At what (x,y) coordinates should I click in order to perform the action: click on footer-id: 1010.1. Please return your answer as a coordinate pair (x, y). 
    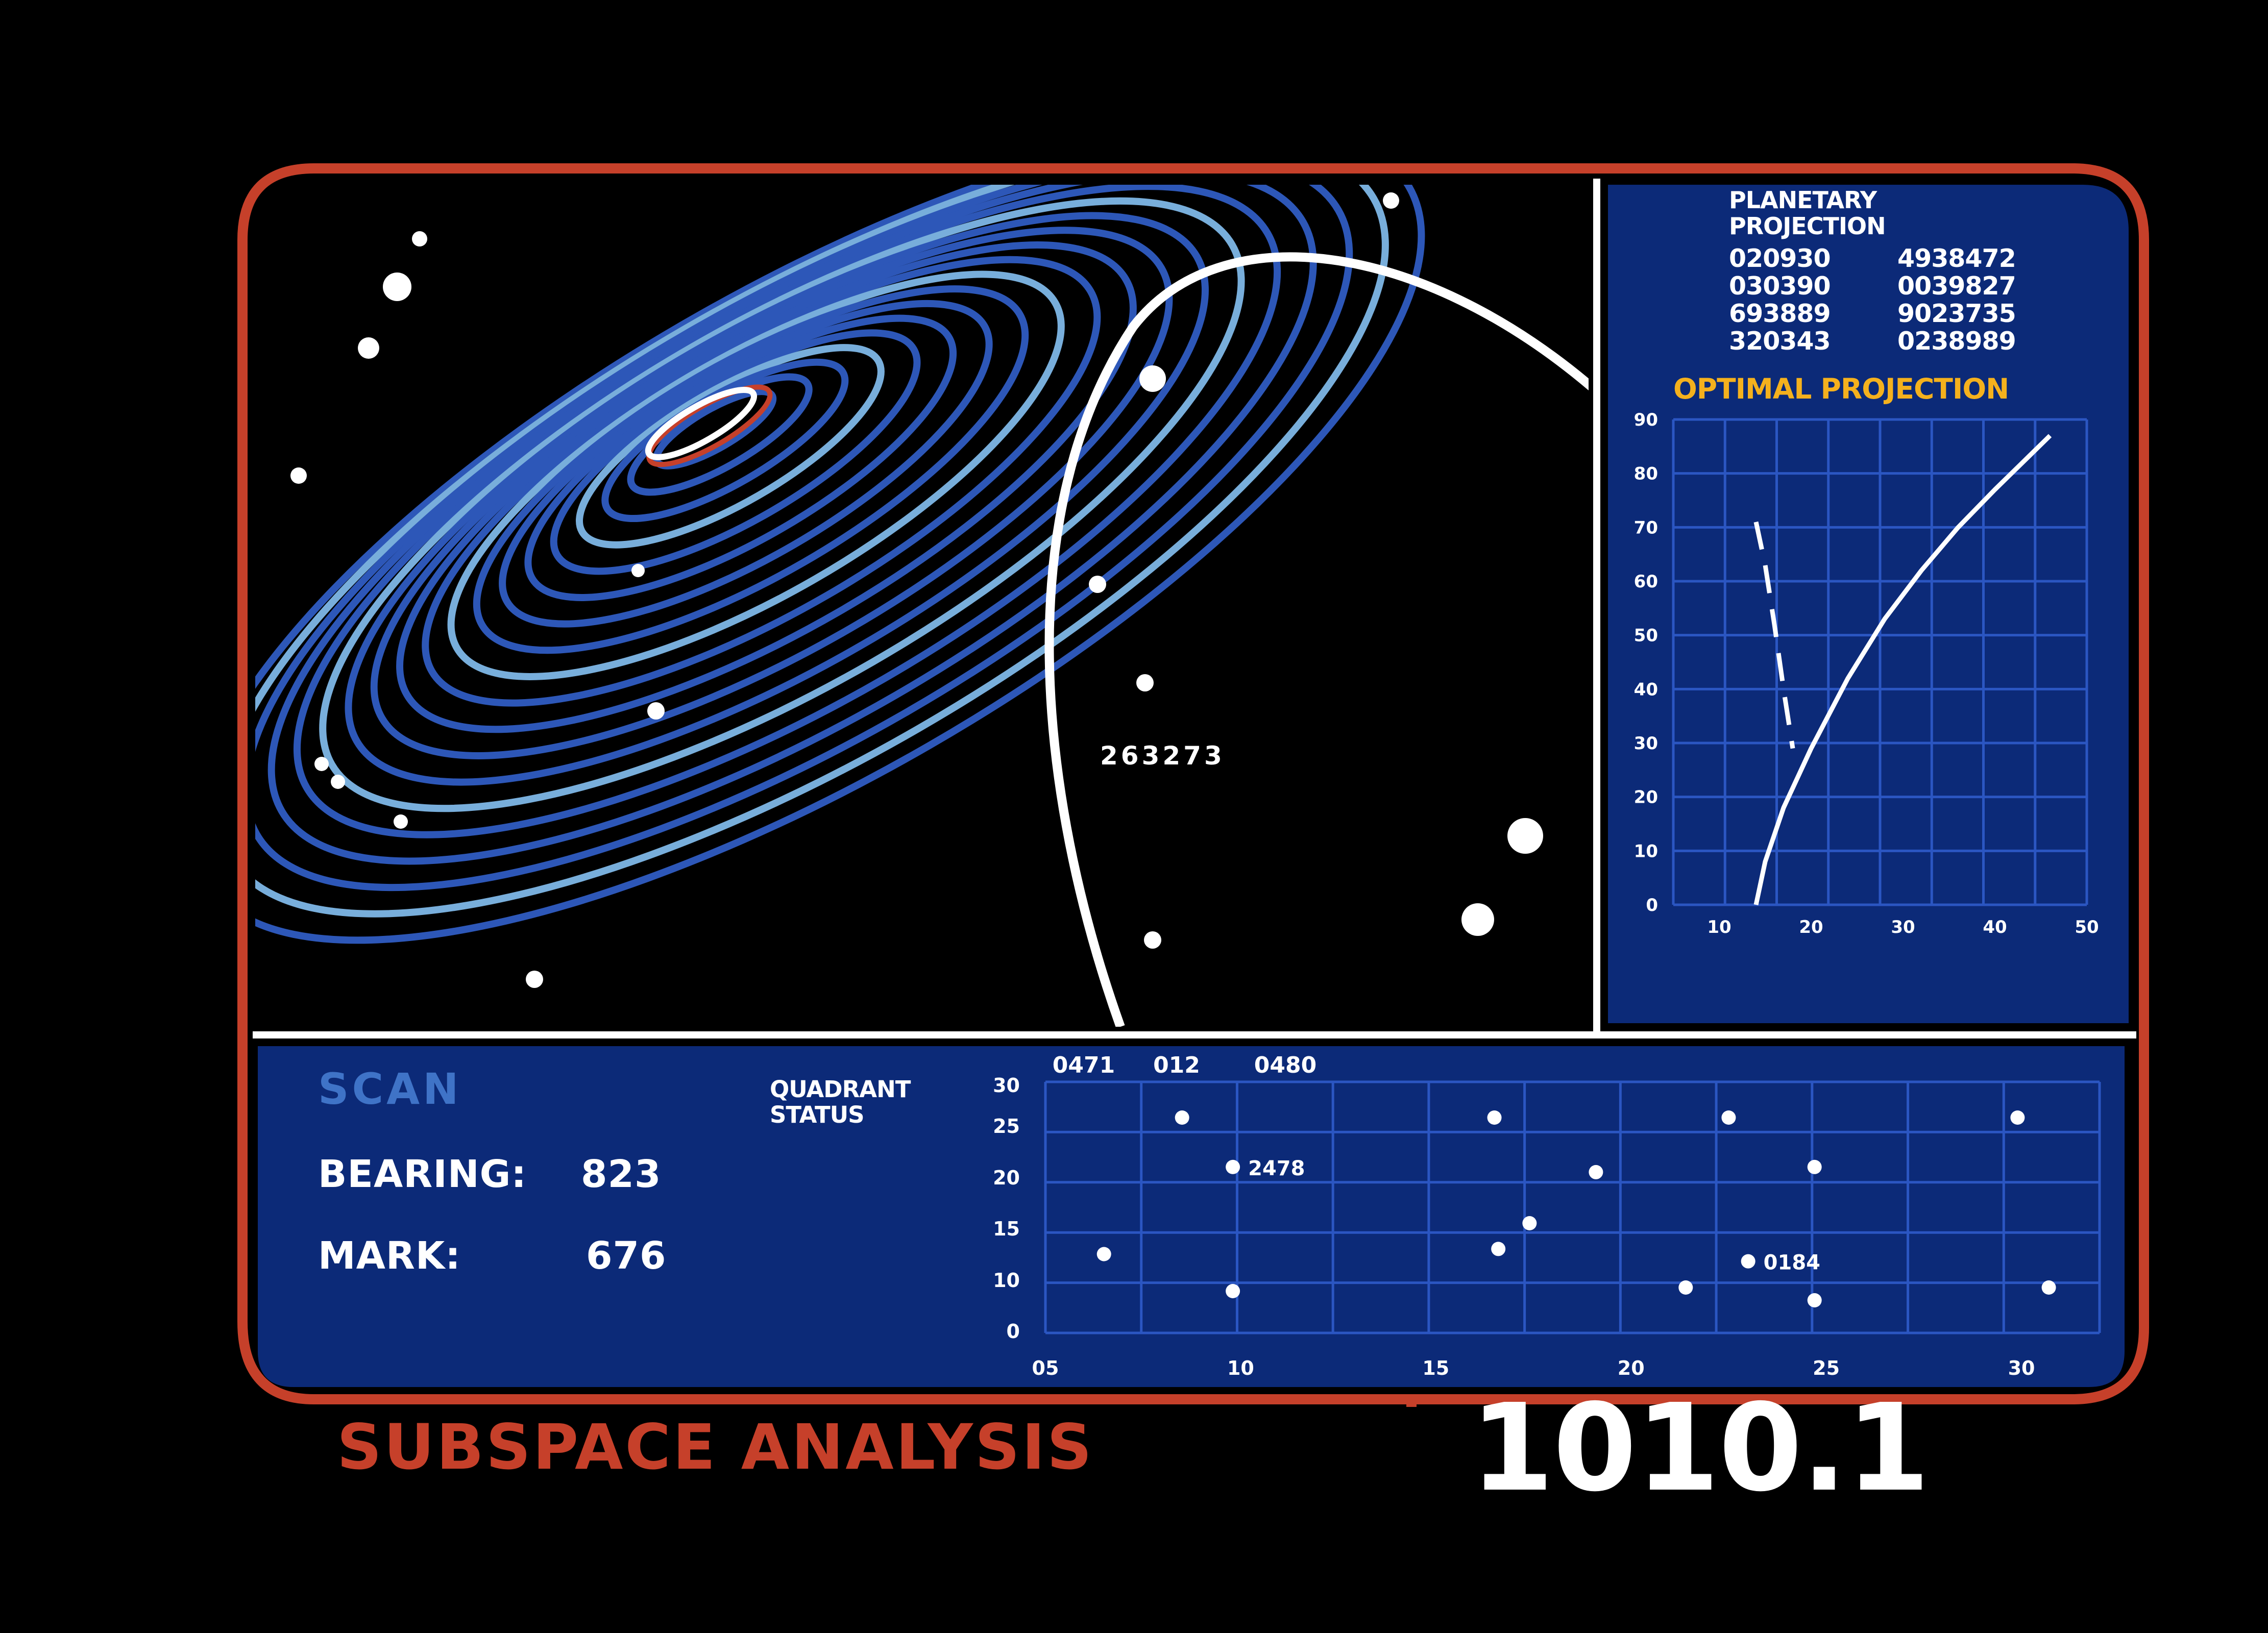
    Looking at the image, I should click on (1700, 1448).